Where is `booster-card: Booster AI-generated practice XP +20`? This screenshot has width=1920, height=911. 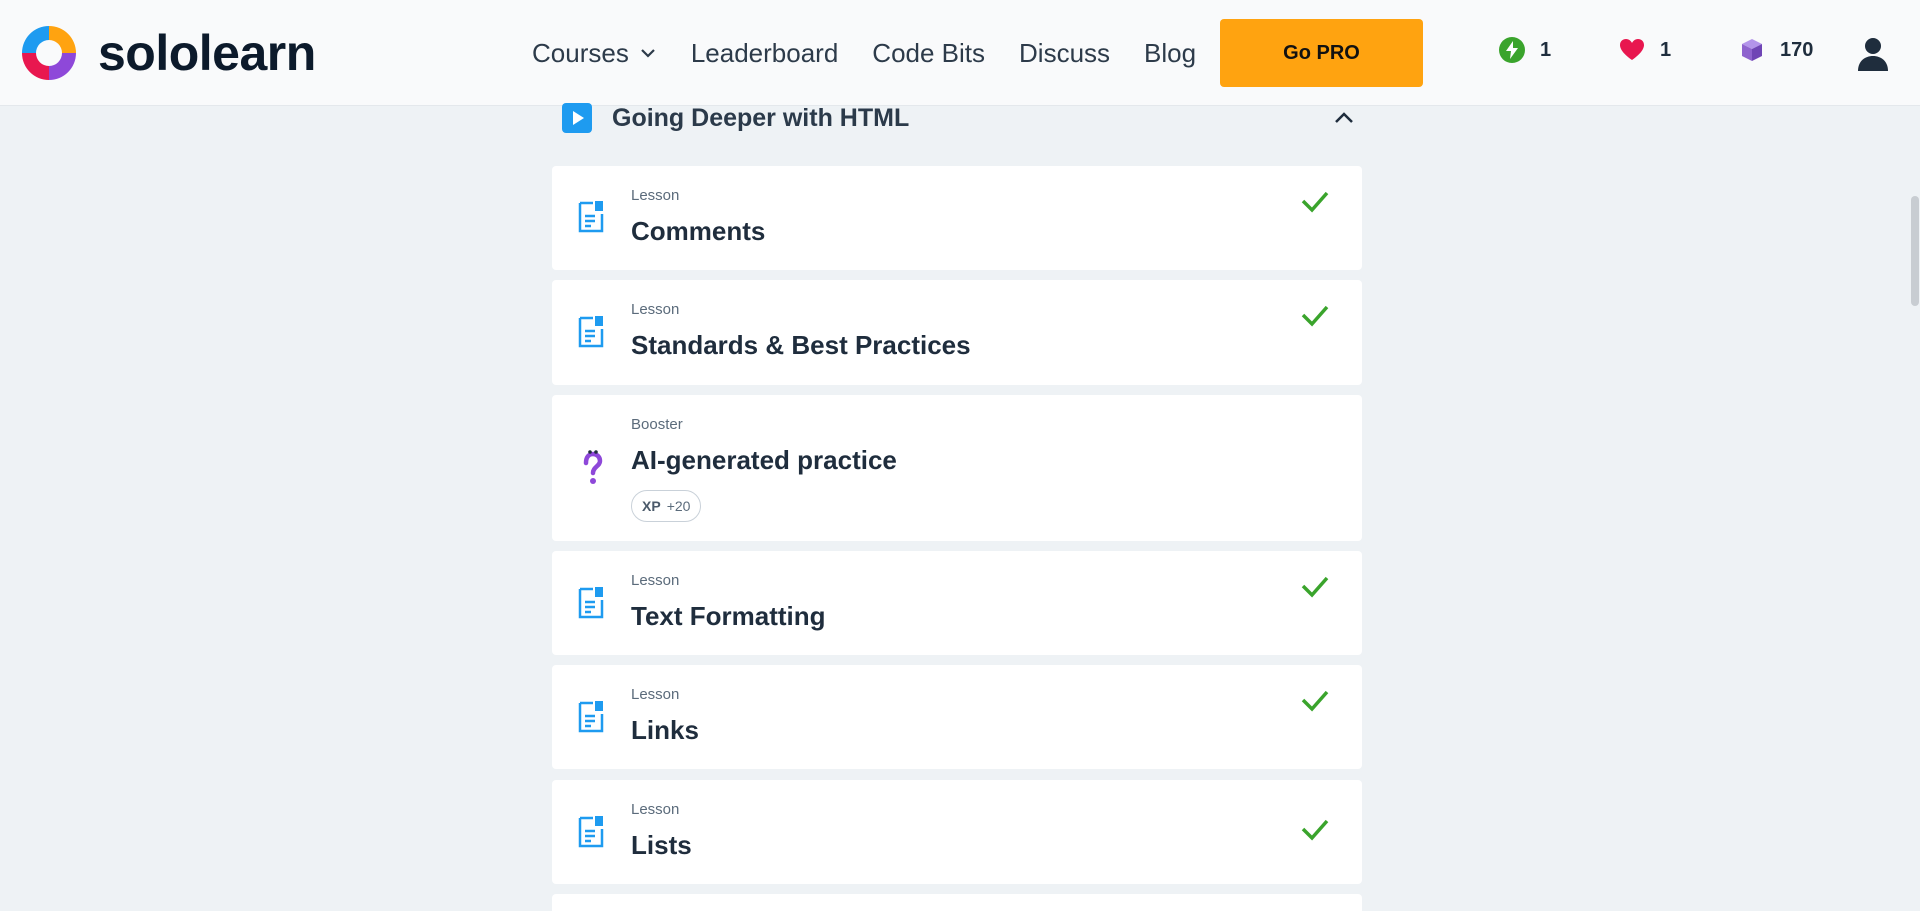 booster-card: Booster AI-generated practice XP +20 is located at coordinates (957, 468).